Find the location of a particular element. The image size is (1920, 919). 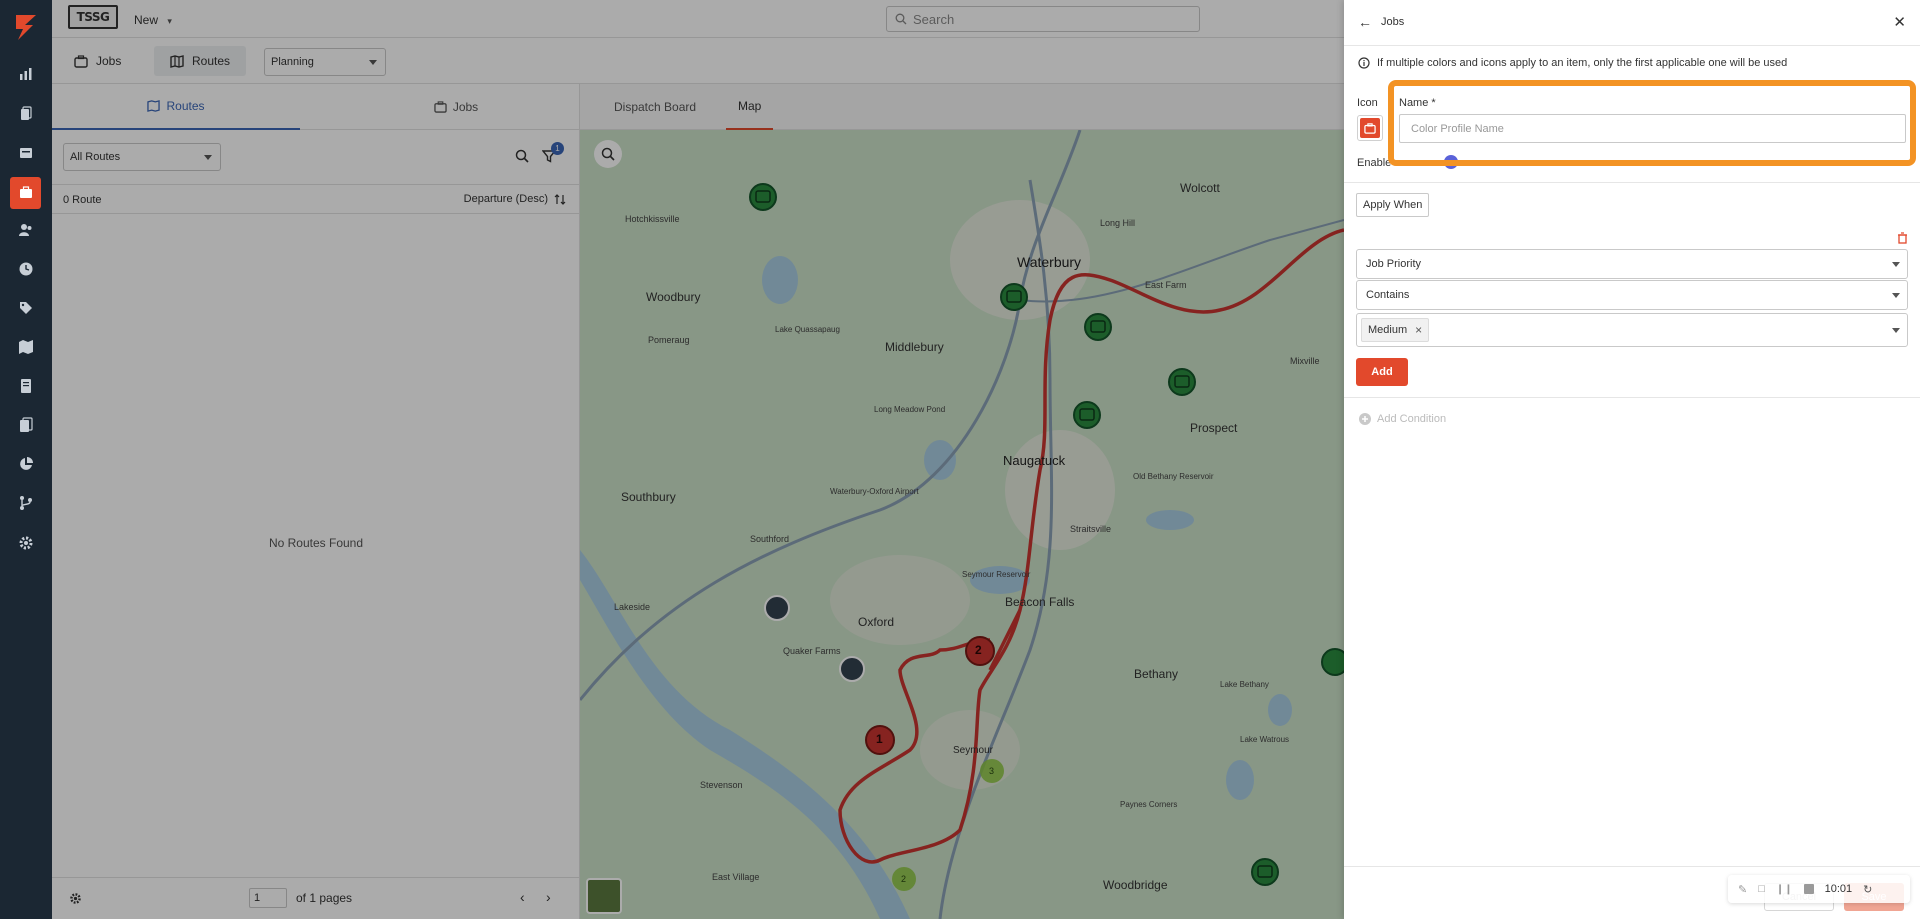

name-label: Name * is located at coordinates (1417, 103).